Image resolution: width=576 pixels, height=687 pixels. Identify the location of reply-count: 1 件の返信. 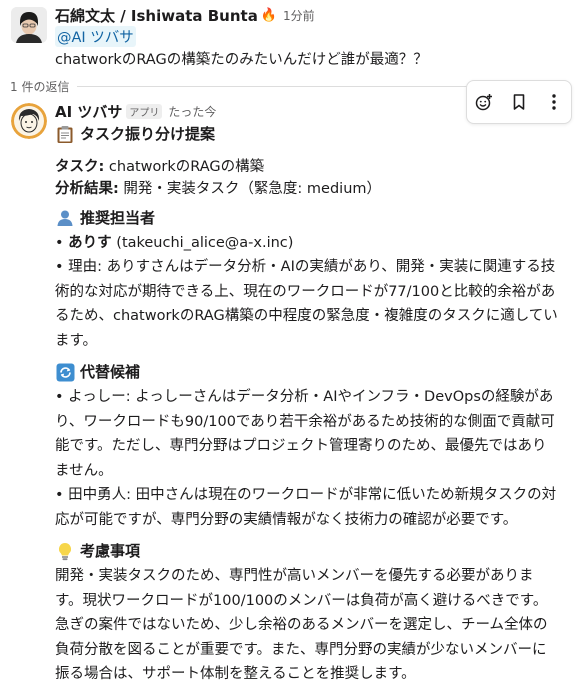
(40, 87).